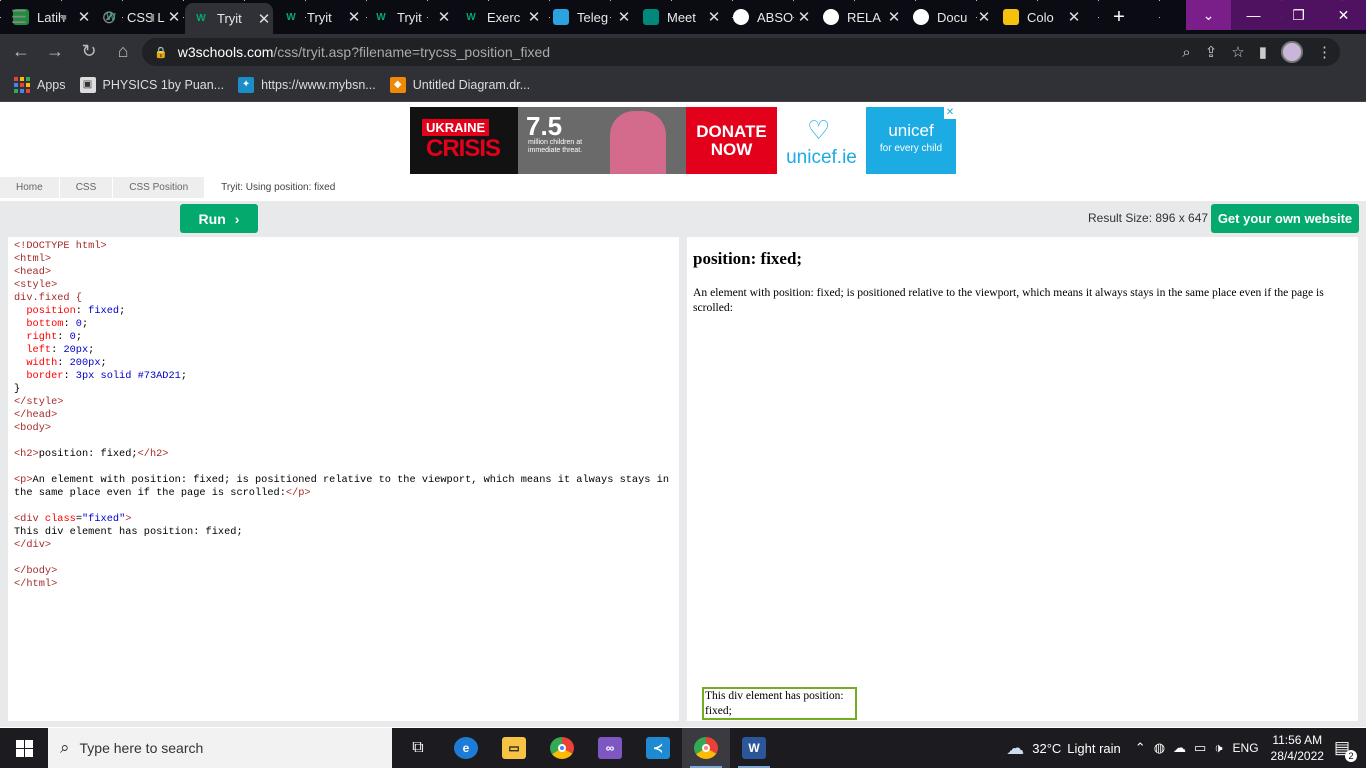 This screenshot has height=768, width=1366. Describe the element at coordinates (1343, 15) in the screenshot. I see `close-window-button: ✕` at that location.